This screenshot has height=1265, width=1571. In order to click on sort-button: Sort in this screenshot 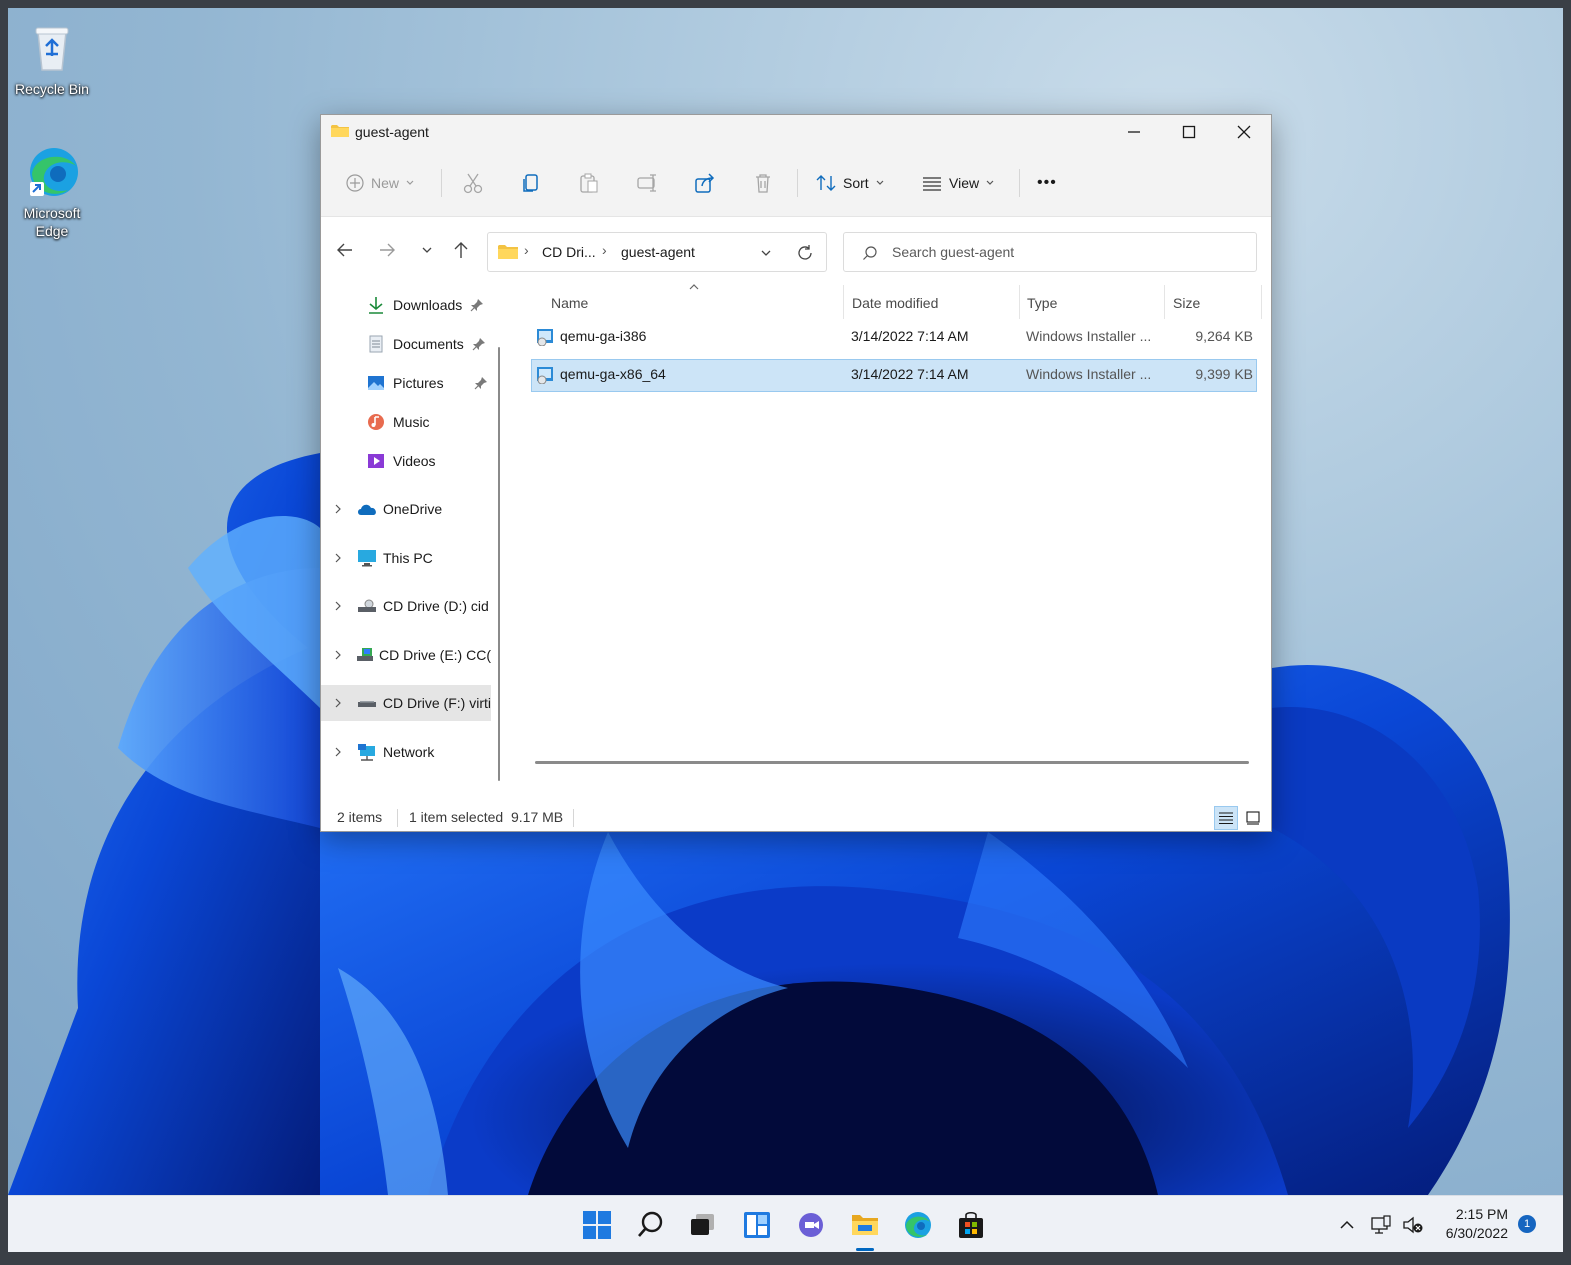, I will do `click(850, 183)`.